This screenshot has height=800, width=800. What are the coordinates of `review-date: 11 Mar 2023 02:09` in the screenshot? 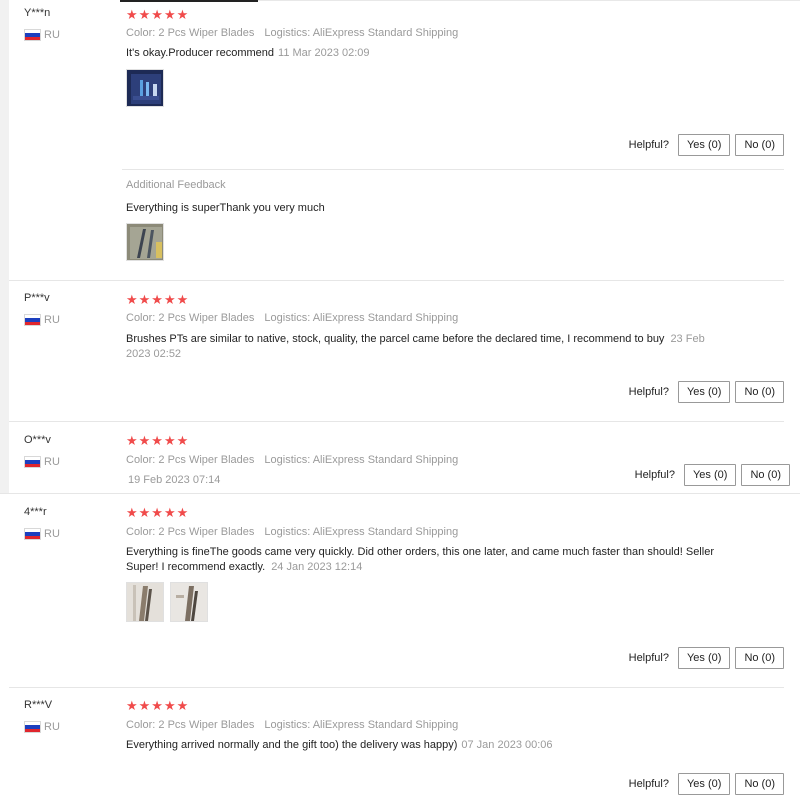 It's located at (324, 53).